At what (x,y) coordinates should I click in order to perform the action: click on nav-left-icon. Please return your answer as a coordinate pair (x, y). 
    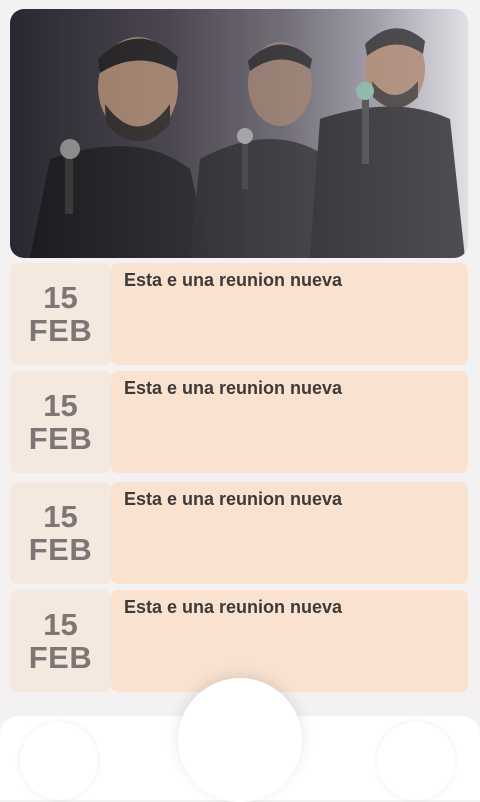
    Looking at the image, I should click on (59, 761).